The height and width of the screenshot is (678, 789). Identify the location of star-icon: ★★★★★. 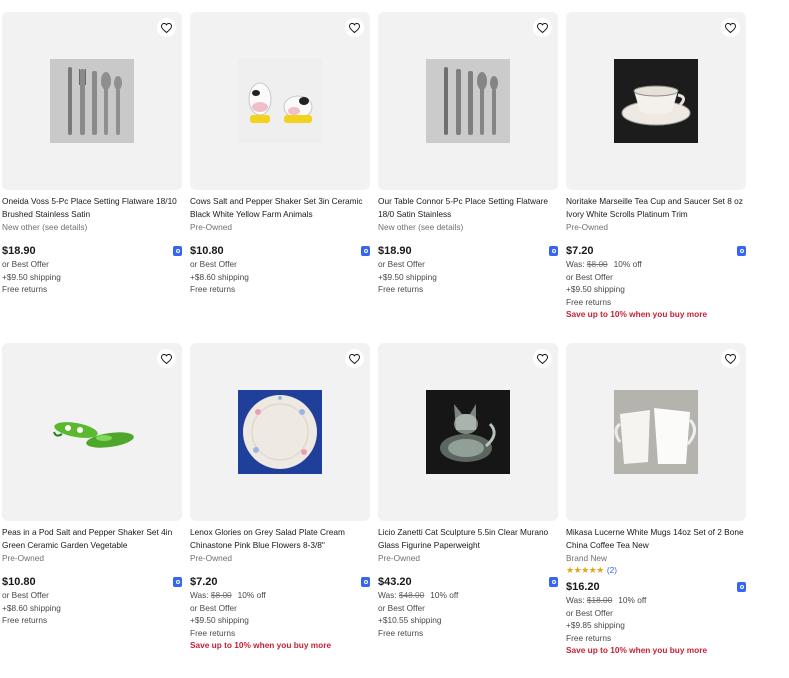
(585, 570).